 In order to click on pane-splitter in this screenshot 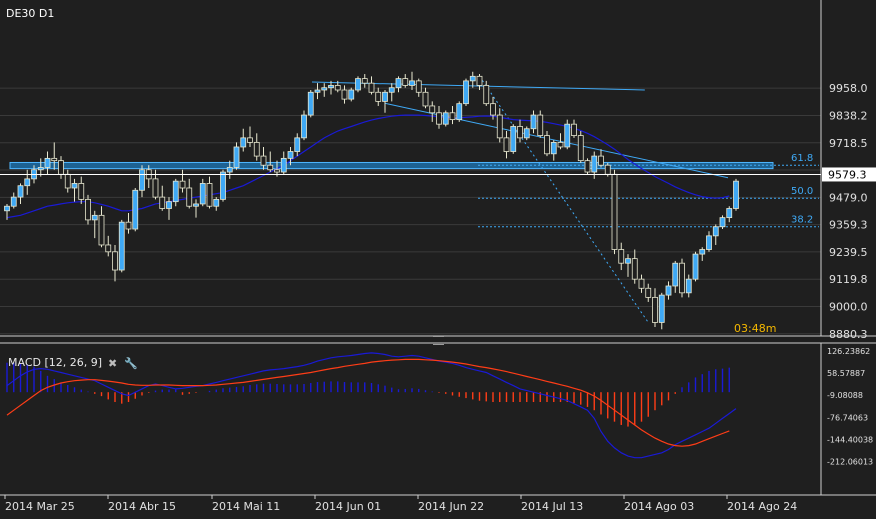, I will do `click(438, 340)`.